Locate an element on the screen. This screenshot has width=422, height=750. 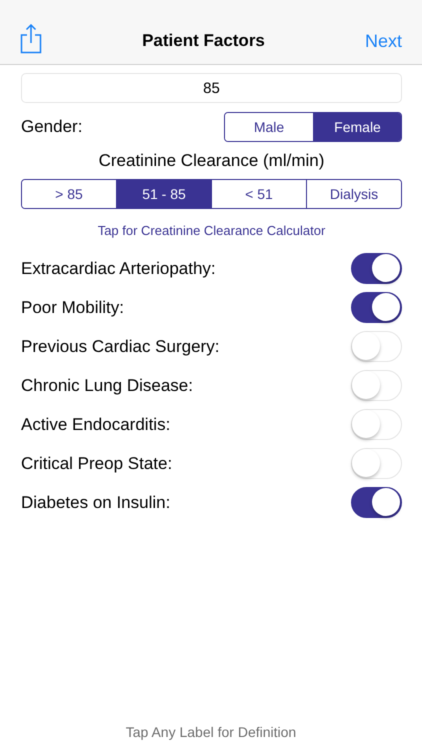
nav-title: Patient Factors is located at coordinates (203, 41).